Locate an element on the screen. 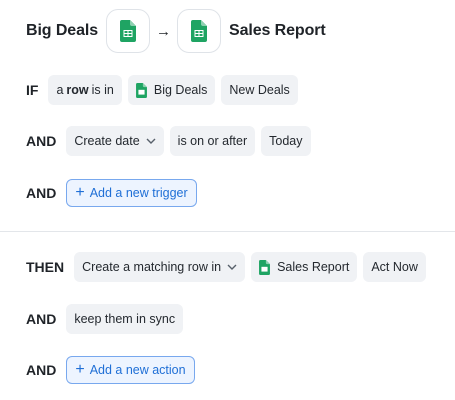 The image size is (455, 400). value-label: Today is located at coordinates (286, 141).